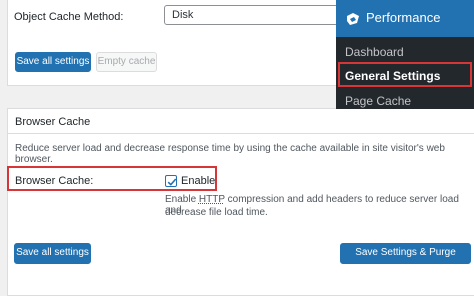 The width and height of the screenshot is (474, 296). Describe the element at coordinates (241, 133) in the screenshot. I see `section-divider` at that location.